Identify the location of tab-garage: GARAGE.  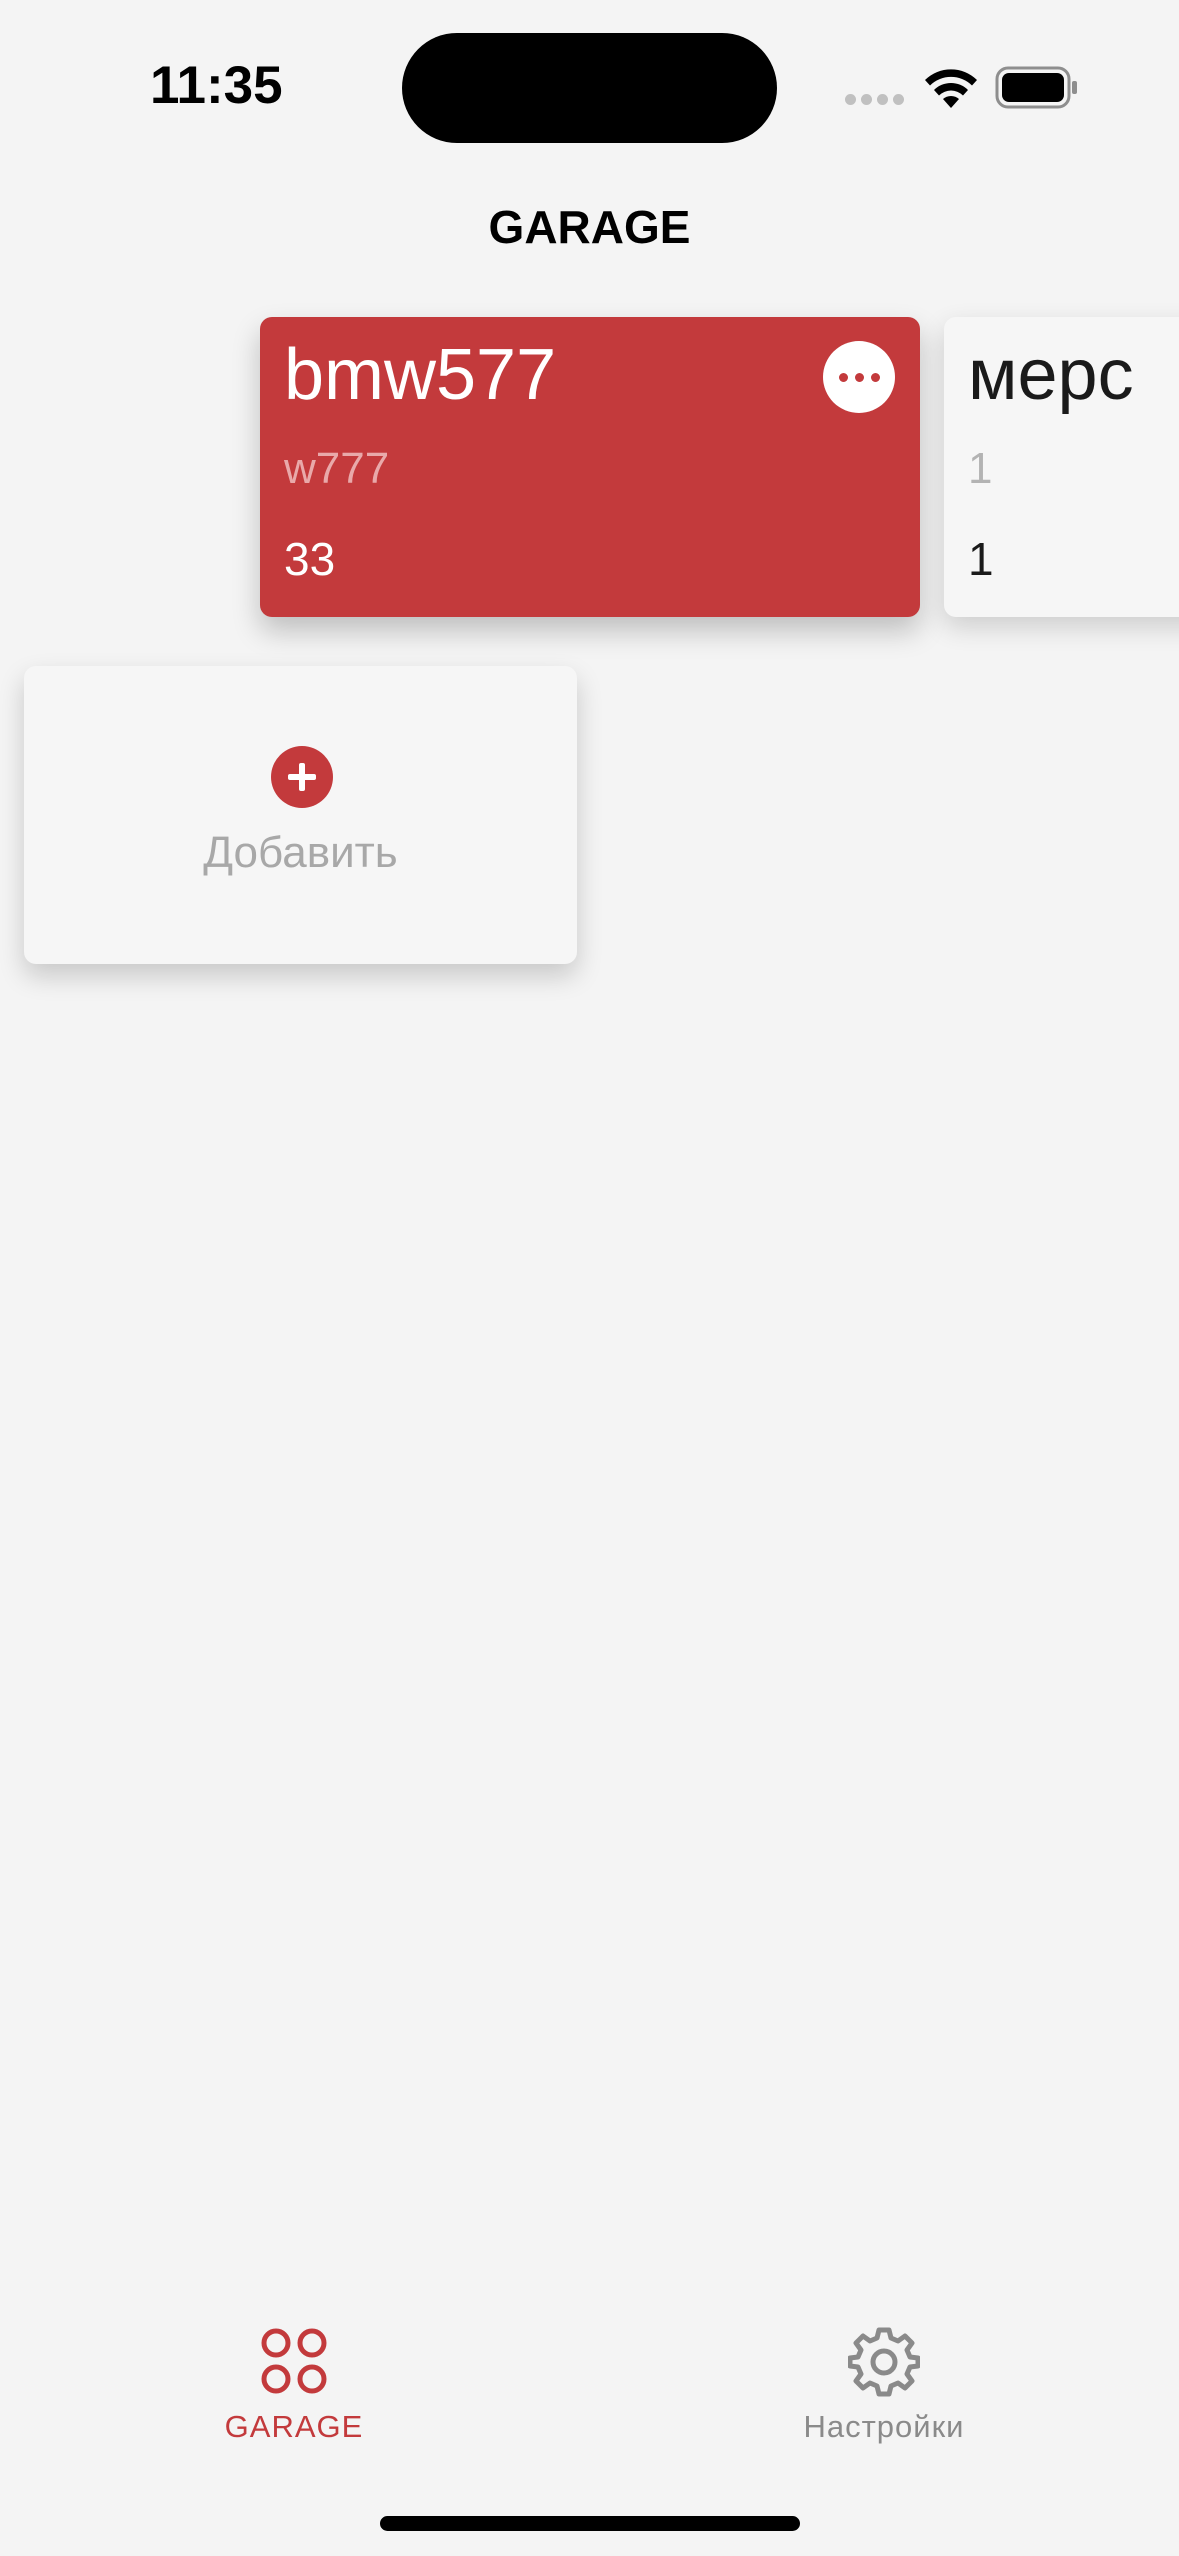
(294, 2385).